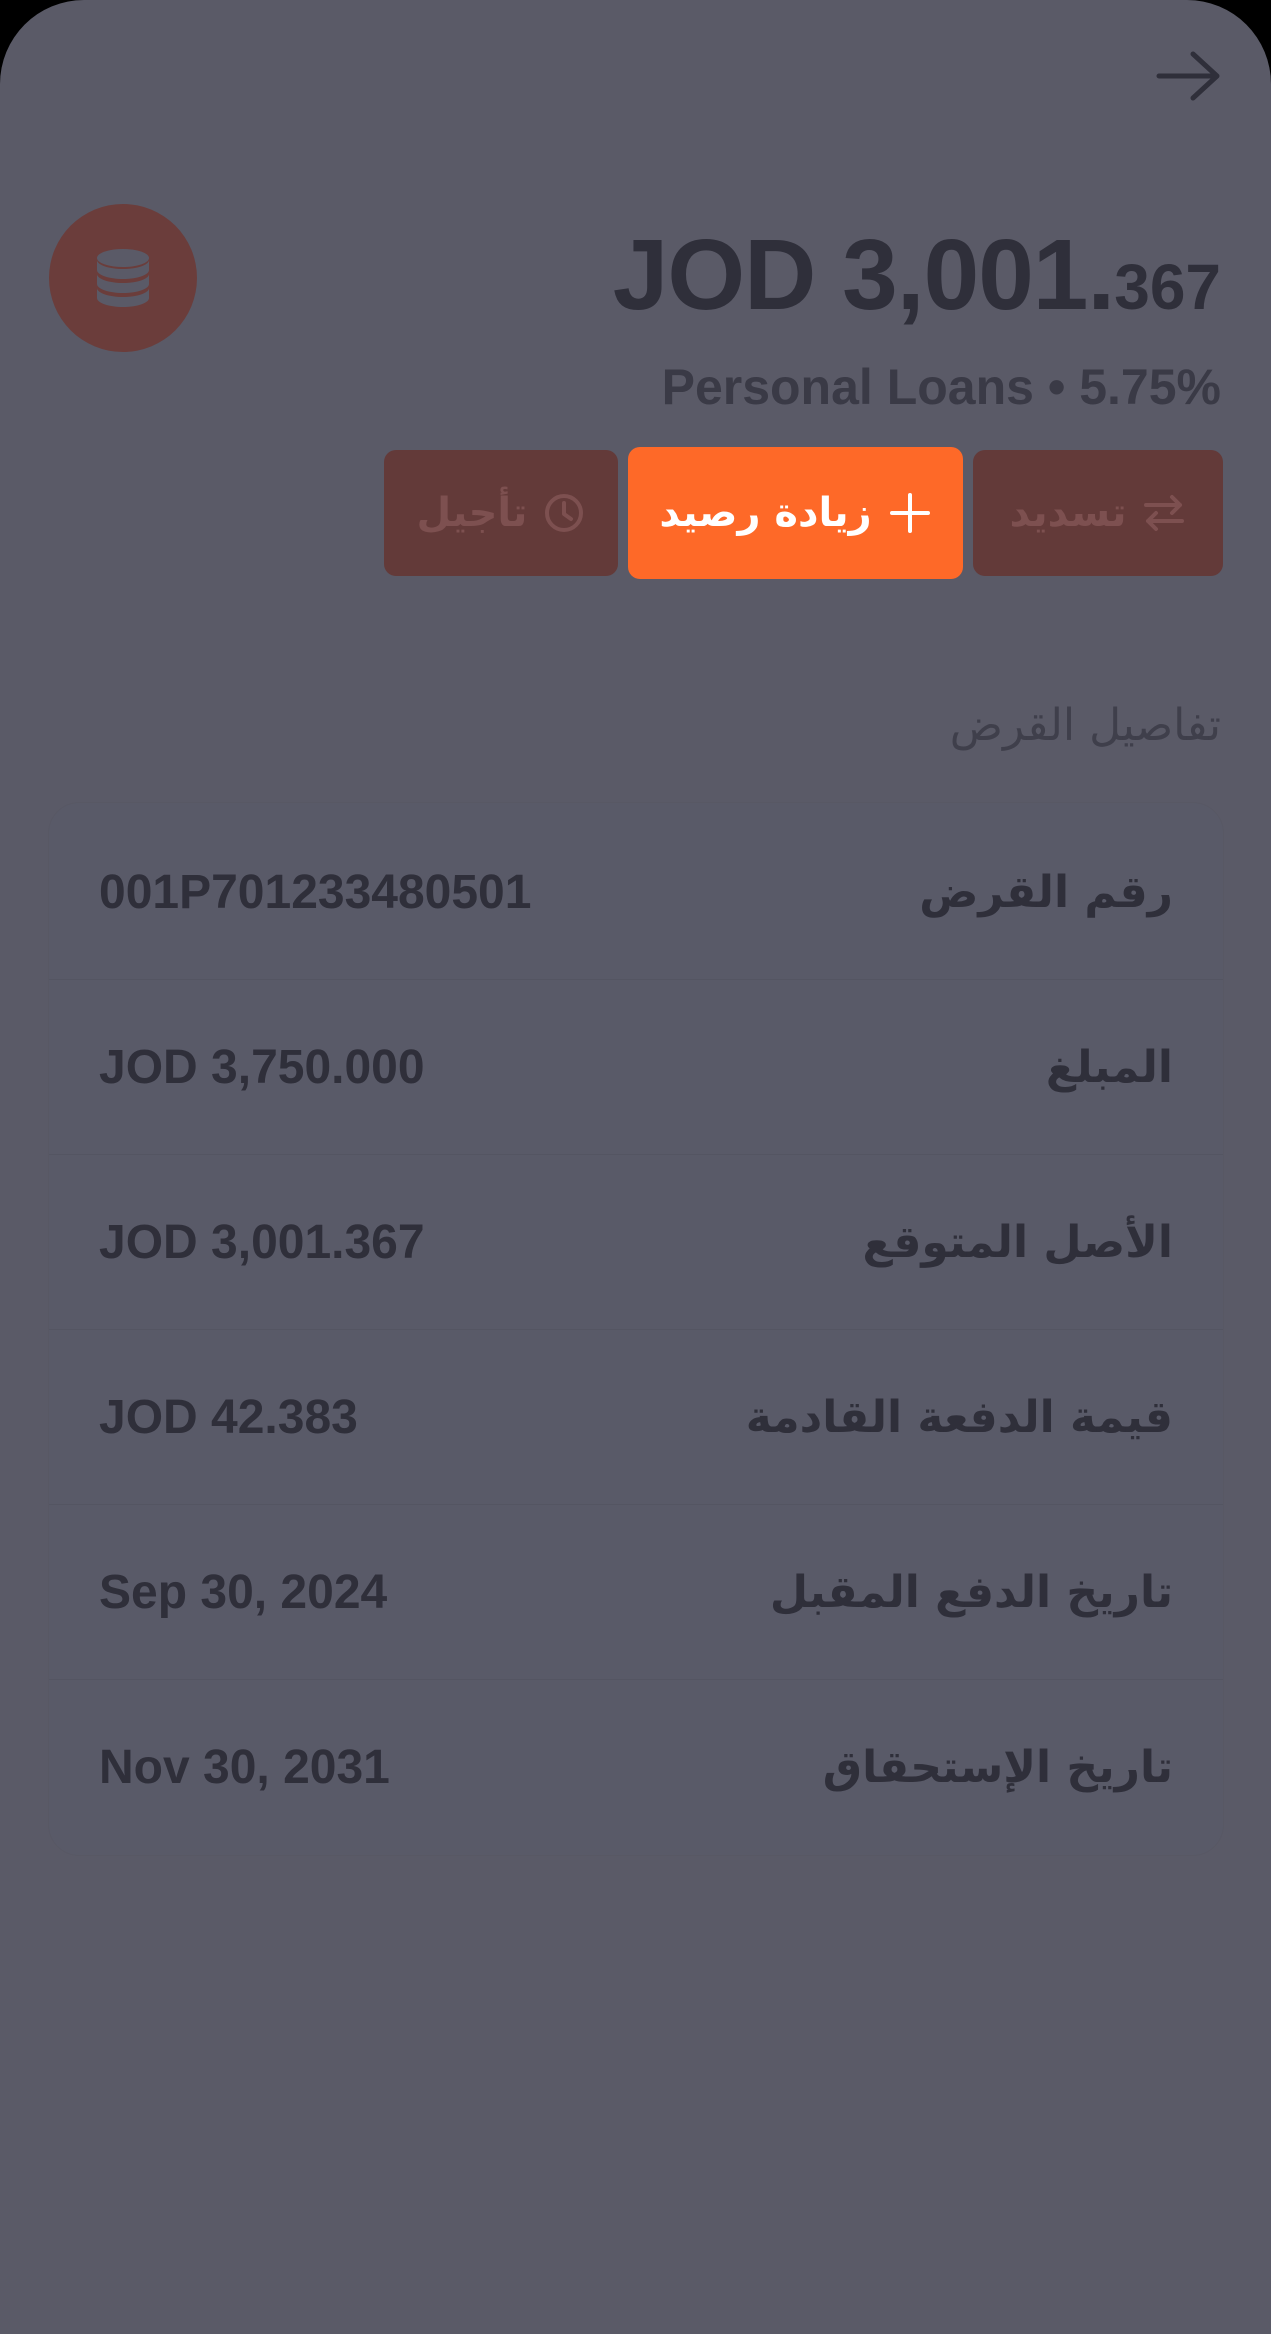 This screenshot has height=2334, width=1271. Describe the element at coordinates (228, 1417) in the screenshot. I see `detail-value: JOD 42.383` at that location.